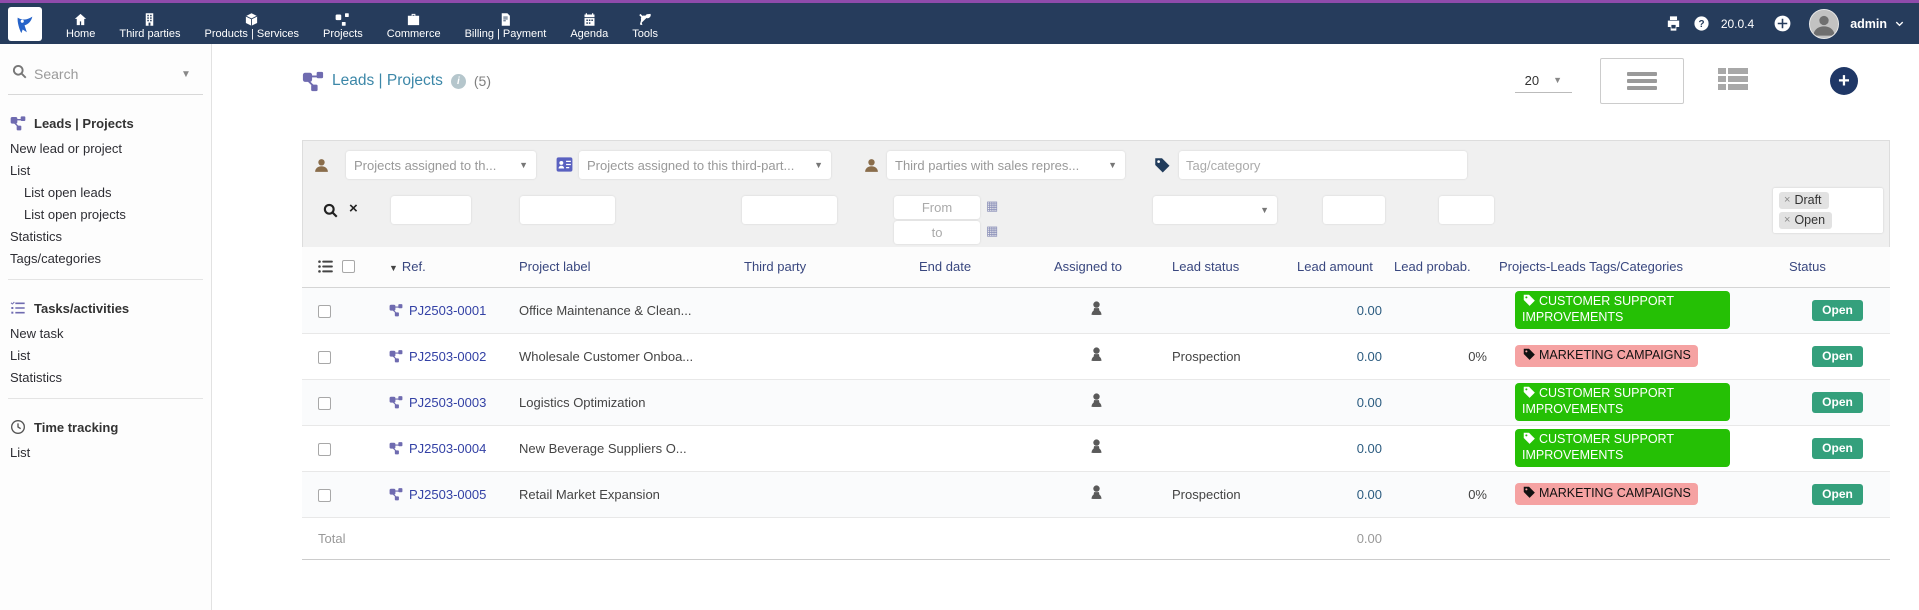  What do you see at coordinates (705, 165) in the screenshot?
I see `assigned-thirdparty-filter: Projects assigned to this third-part... ▼` at bounding box center [705, 165].